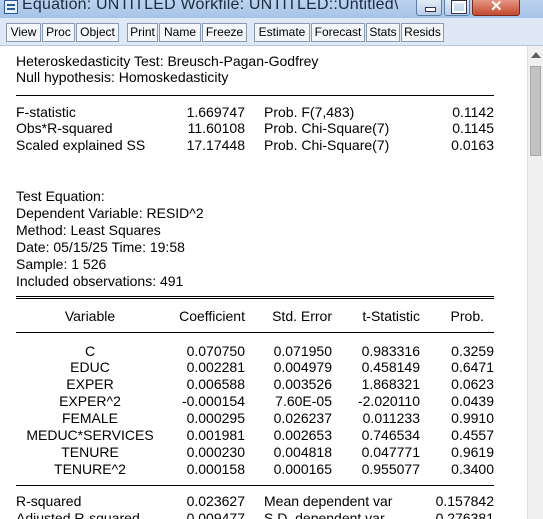 The width and height of the screenshot is (543, 519). I want to click on variable-name: EXPER^2, so click(90, 401).